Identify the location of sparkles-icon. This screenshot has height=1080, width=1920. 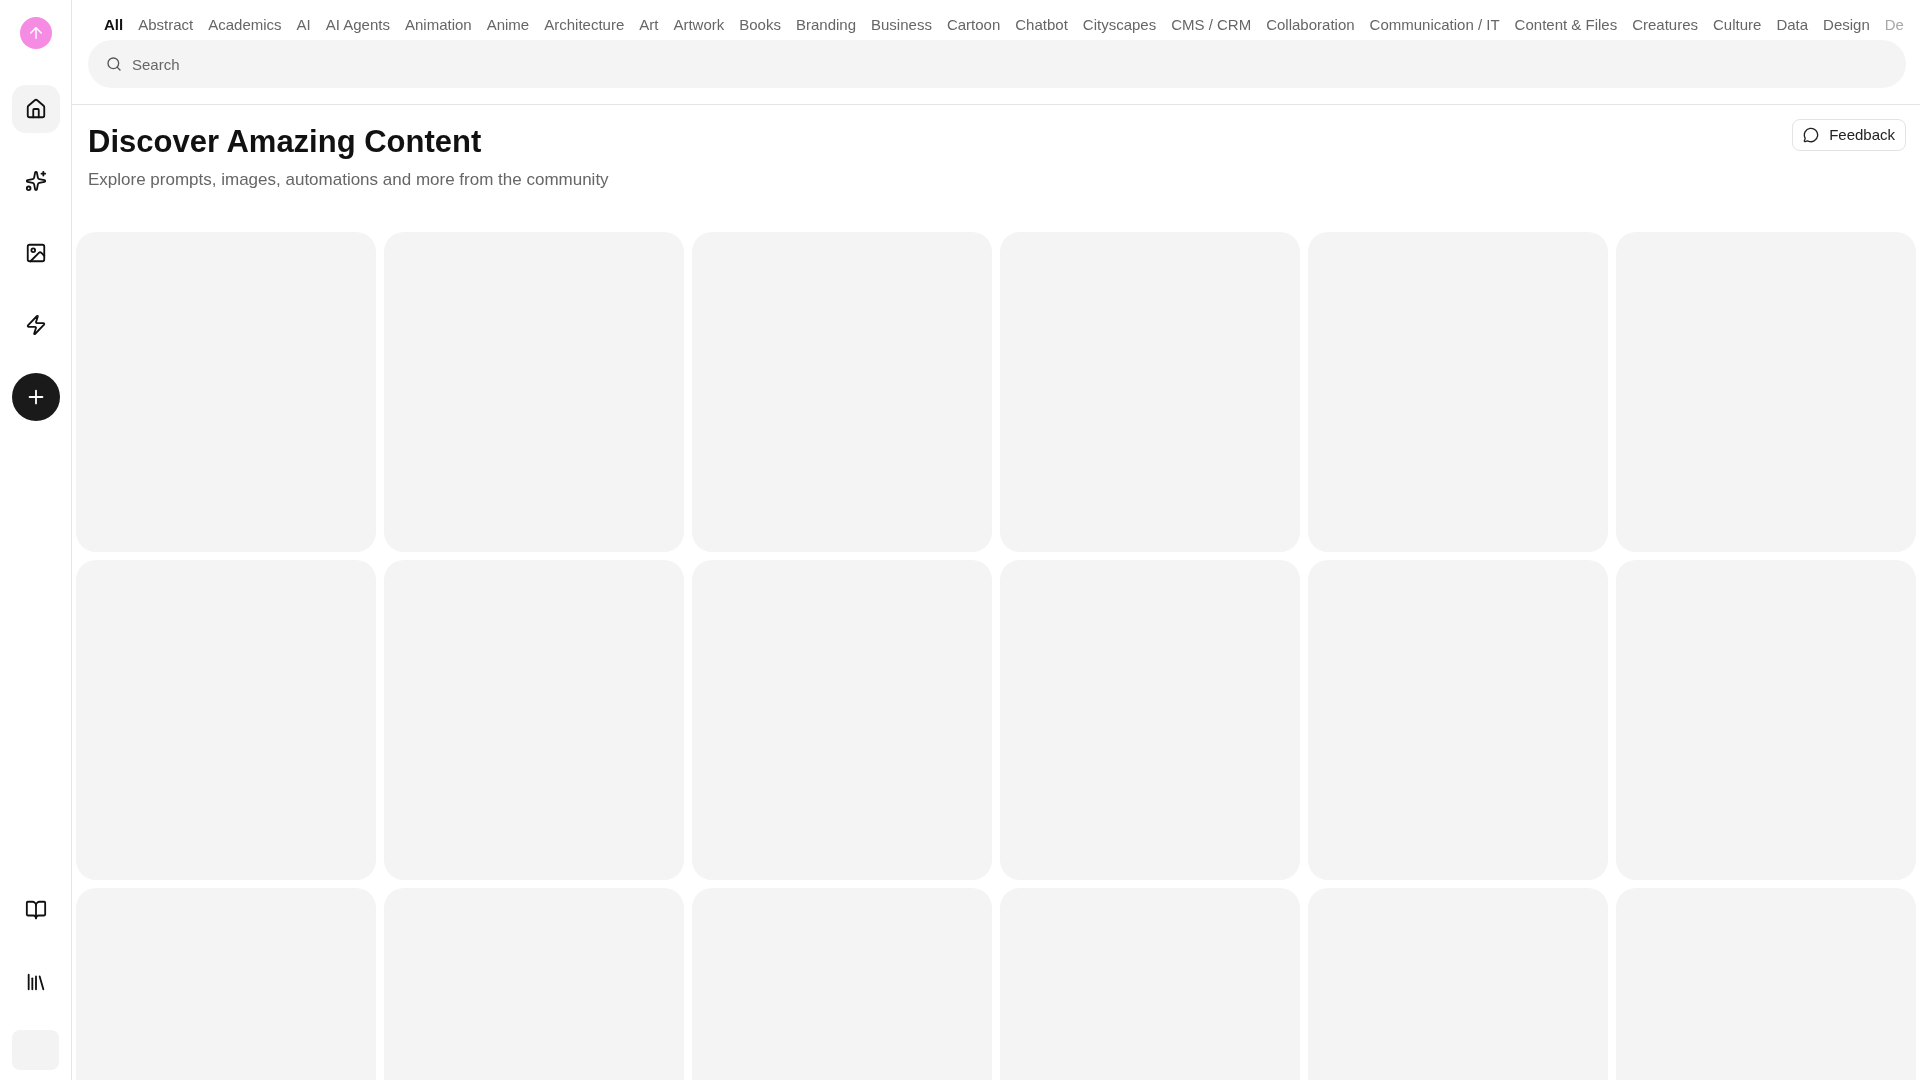
(35, 181).